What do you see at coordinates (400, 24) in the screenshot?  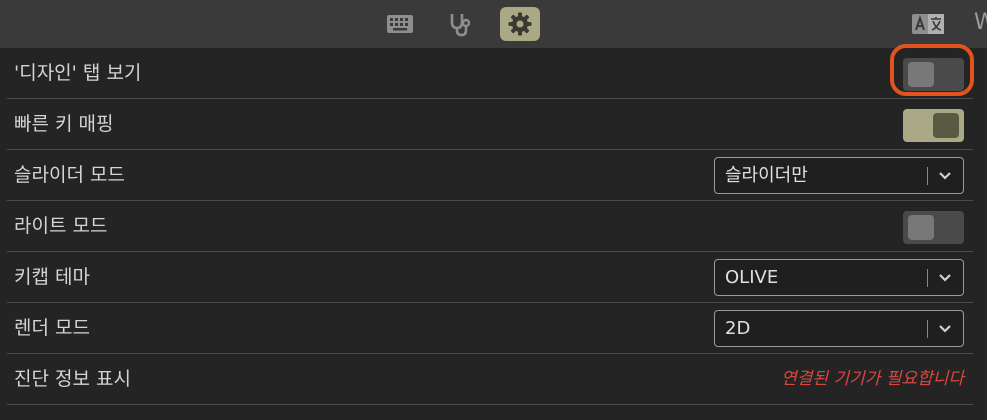 I see `keyboard-icon` at bounding box center [400, 24].